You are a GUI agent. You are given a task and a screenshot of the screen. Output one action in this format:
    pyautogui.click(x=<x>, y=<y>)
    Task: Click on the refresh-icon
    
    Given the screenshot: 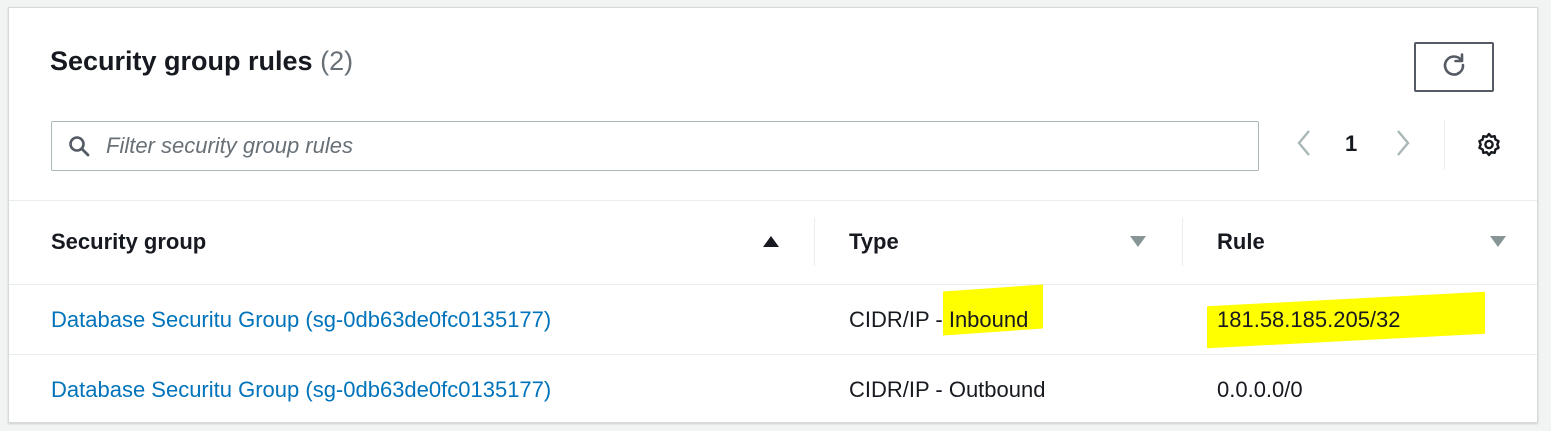 What is the action you would take?
    pyautogui.click(x=1454, y=67)
    